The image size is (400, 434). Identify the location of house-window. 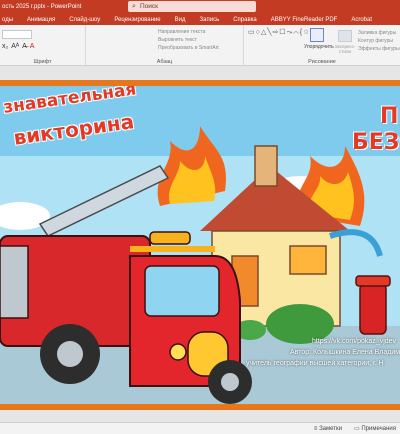
(308, 260).